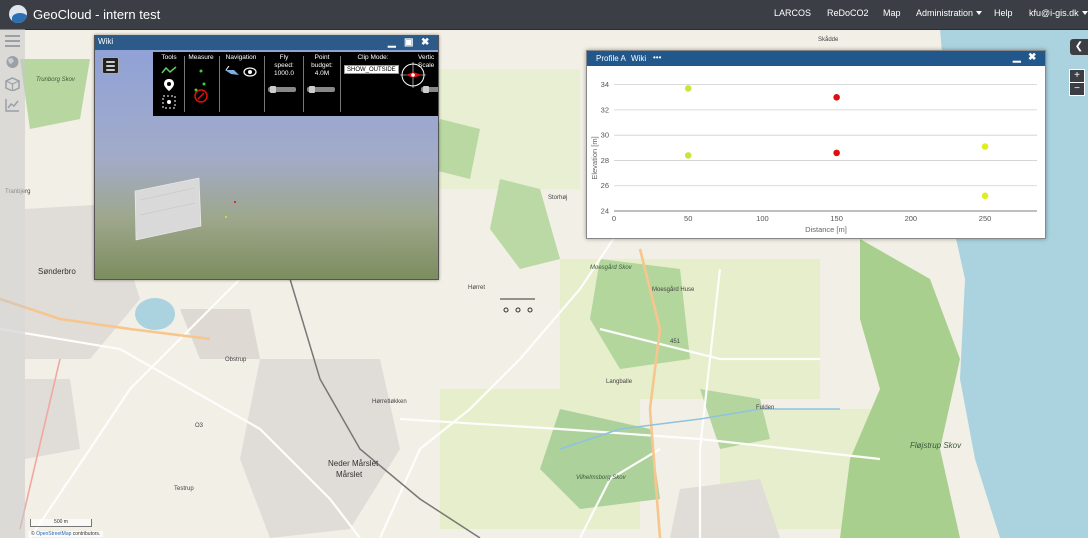 Image resolution: width=1088 pixels, height=538 pixels. What do you see at coordinates (199, 426) in the screenshot?
I see `map-label-road-o3: O3` at bounding box center [199, 426].